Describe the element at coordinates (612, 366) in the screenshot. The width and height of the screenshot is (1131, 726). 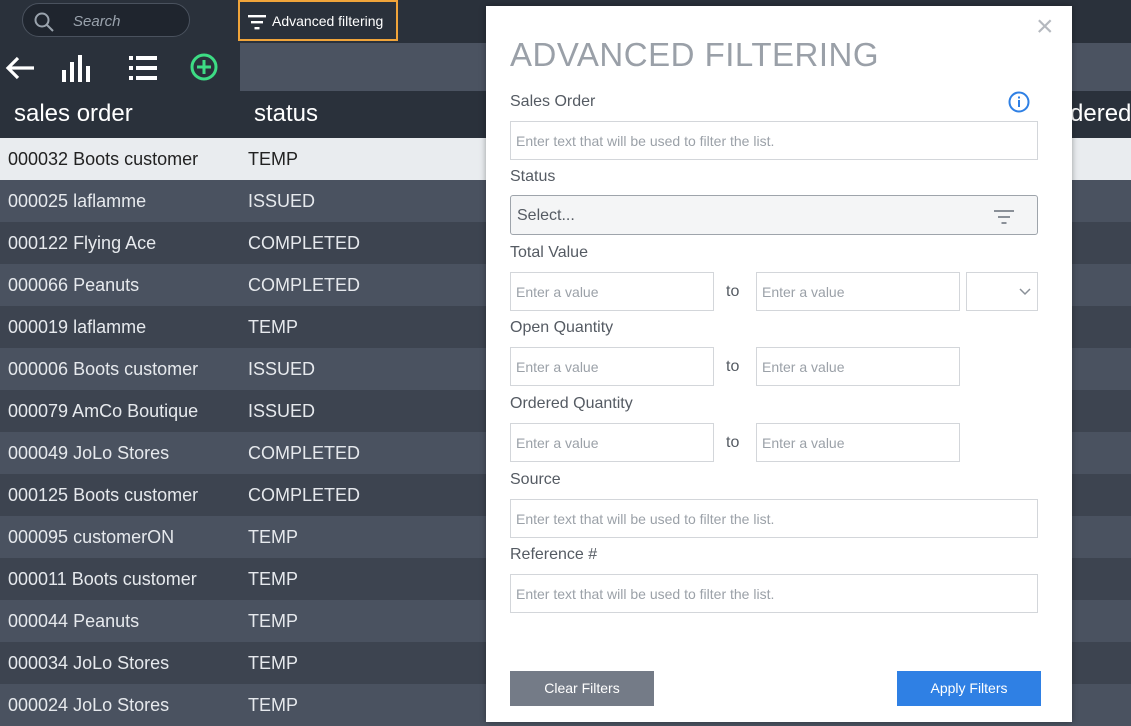
I see `open-quantity-min-input: Enter a value` at that location.